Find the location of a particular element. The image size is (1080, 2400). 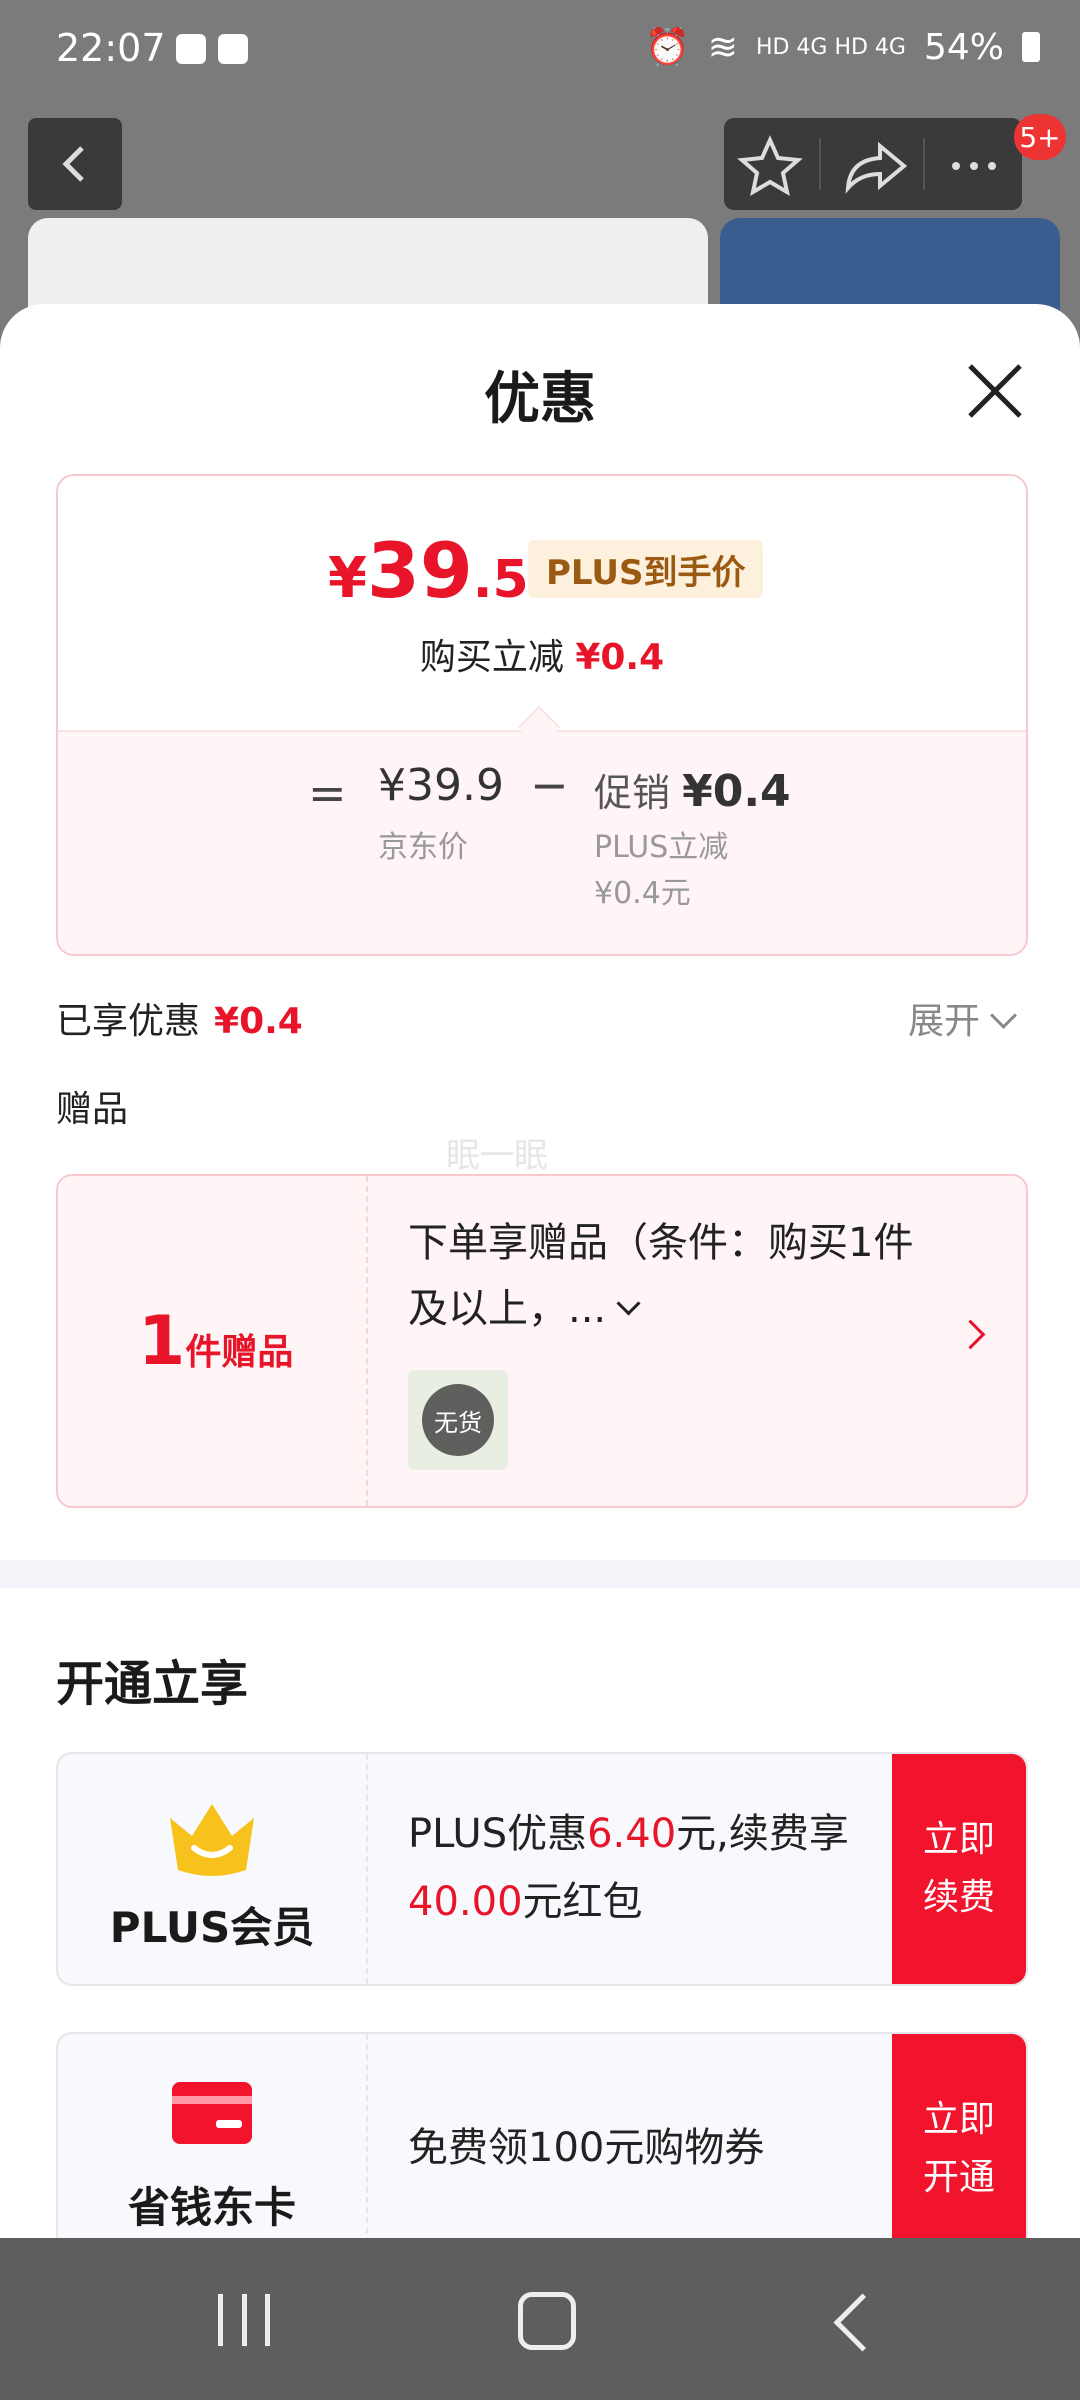

wifi-icon: ≋ is located at coordinates (722, 47).